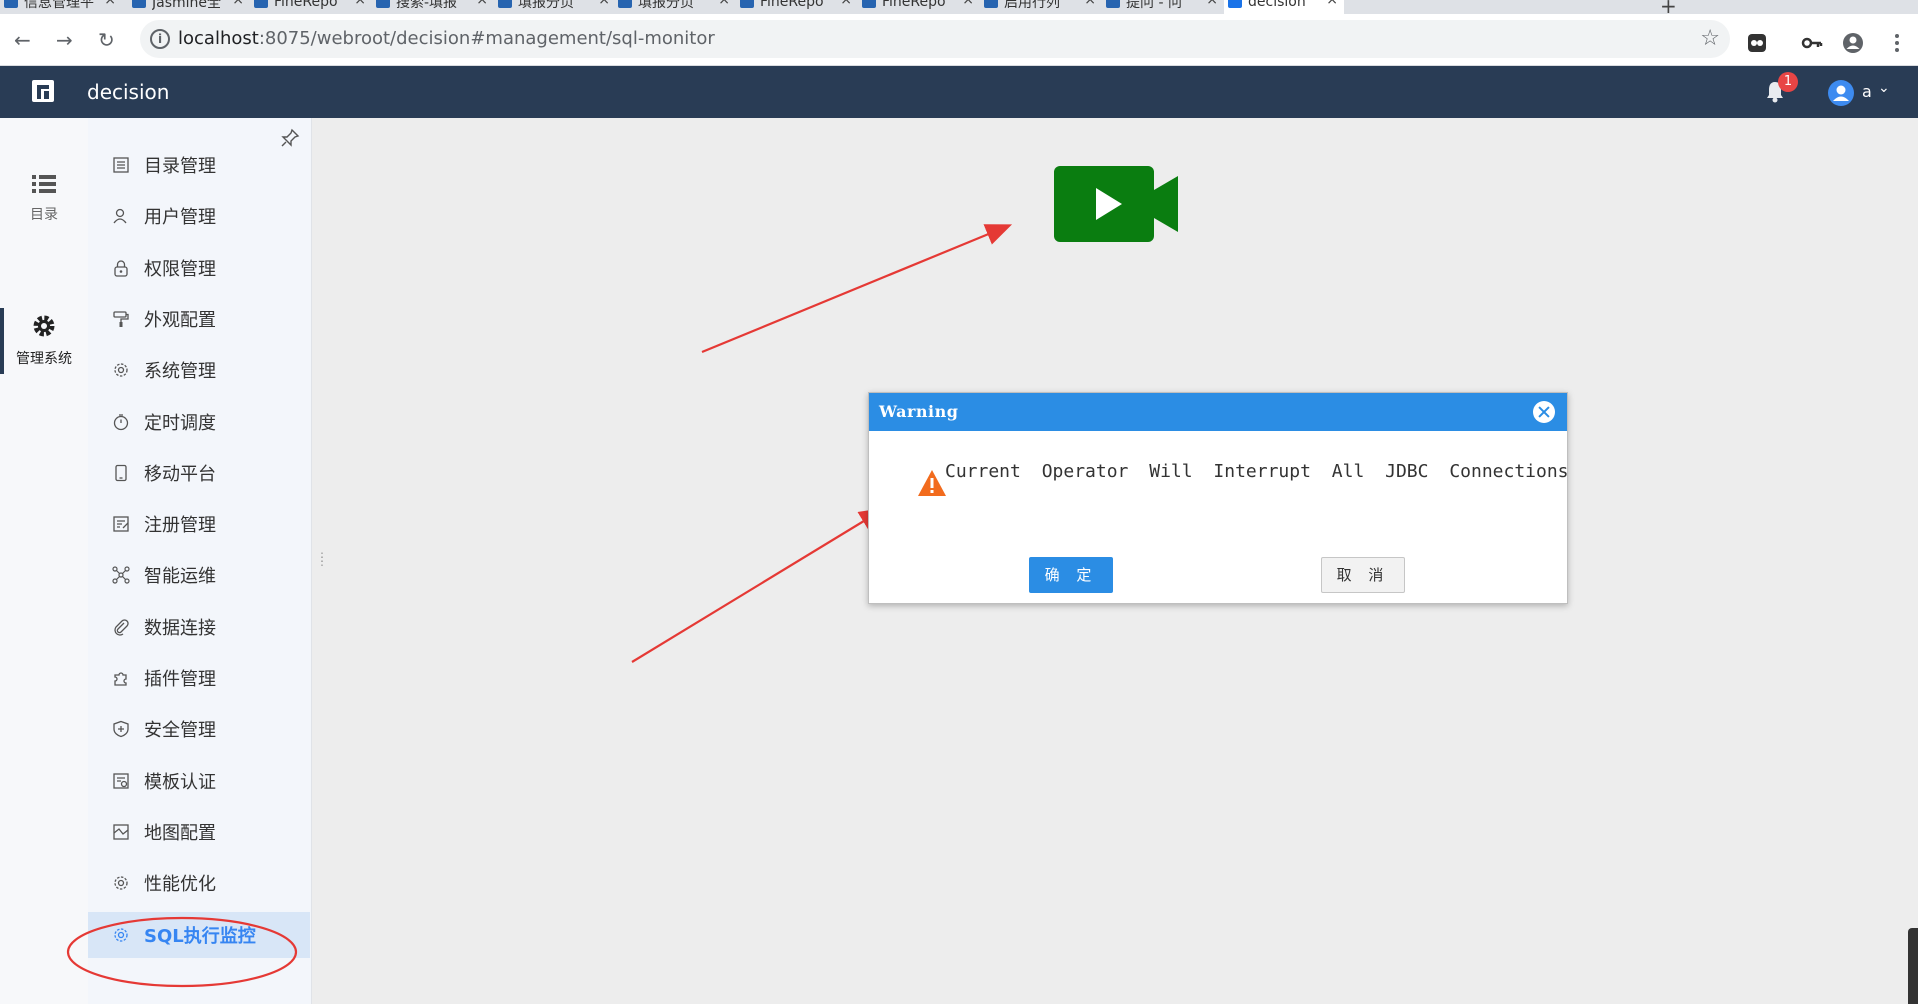  I want to click on browser-tab: Jasmine全 ×, so click(189, 7).